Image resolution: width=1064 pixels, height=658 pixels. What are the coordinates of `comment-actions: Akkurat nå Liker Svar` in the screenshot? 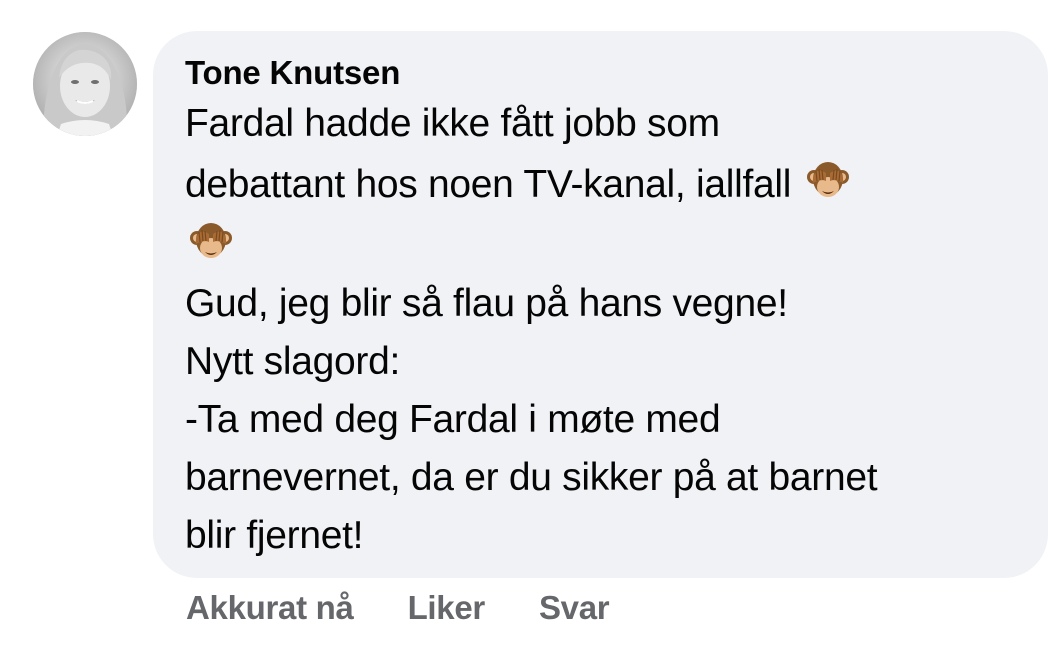 It's located at (398, 608).